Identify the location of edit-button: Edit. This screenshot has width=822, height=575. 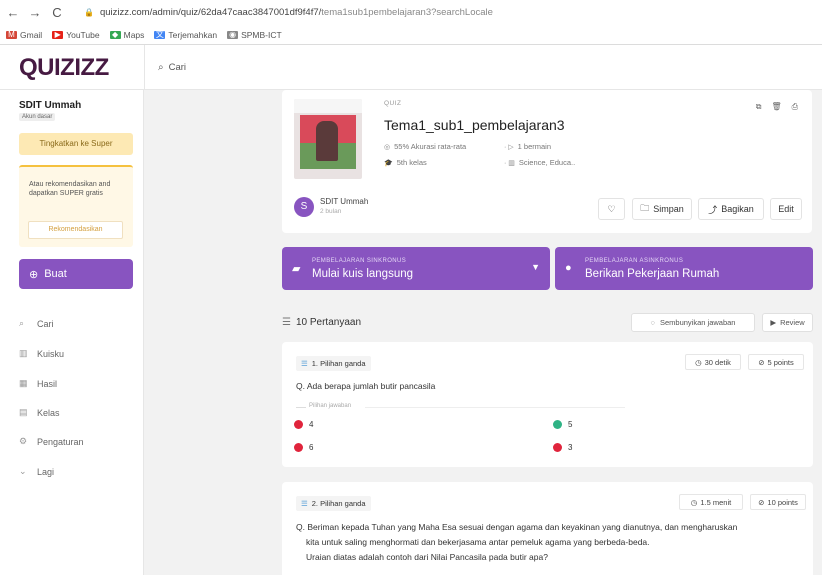
(786, 209).